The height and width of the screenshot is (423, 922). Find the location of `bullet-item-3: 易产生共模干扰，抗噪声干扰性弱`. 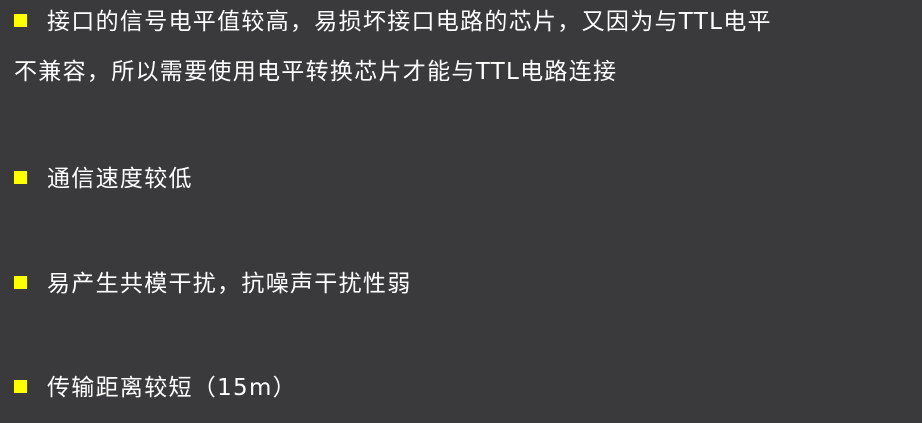

bullet-item-3: 易产生共模干扰，抗噪声干扰性弱 is located at coordinates (206, 284).